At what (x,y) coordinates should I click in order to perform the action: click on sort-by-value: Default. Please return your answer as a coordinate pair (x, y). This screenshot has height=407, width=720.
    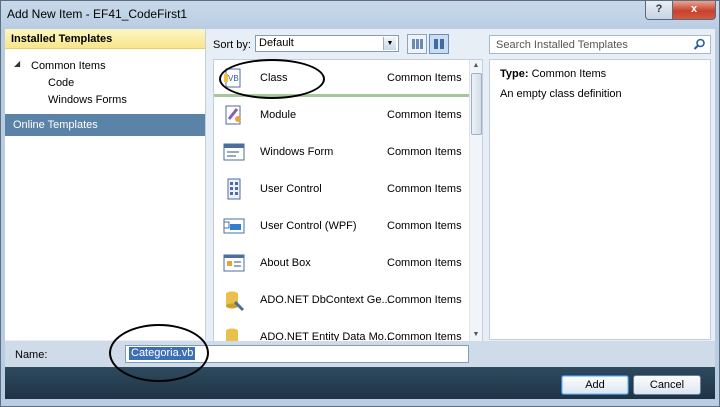
    Looking at the image, I should click on (276, 43).